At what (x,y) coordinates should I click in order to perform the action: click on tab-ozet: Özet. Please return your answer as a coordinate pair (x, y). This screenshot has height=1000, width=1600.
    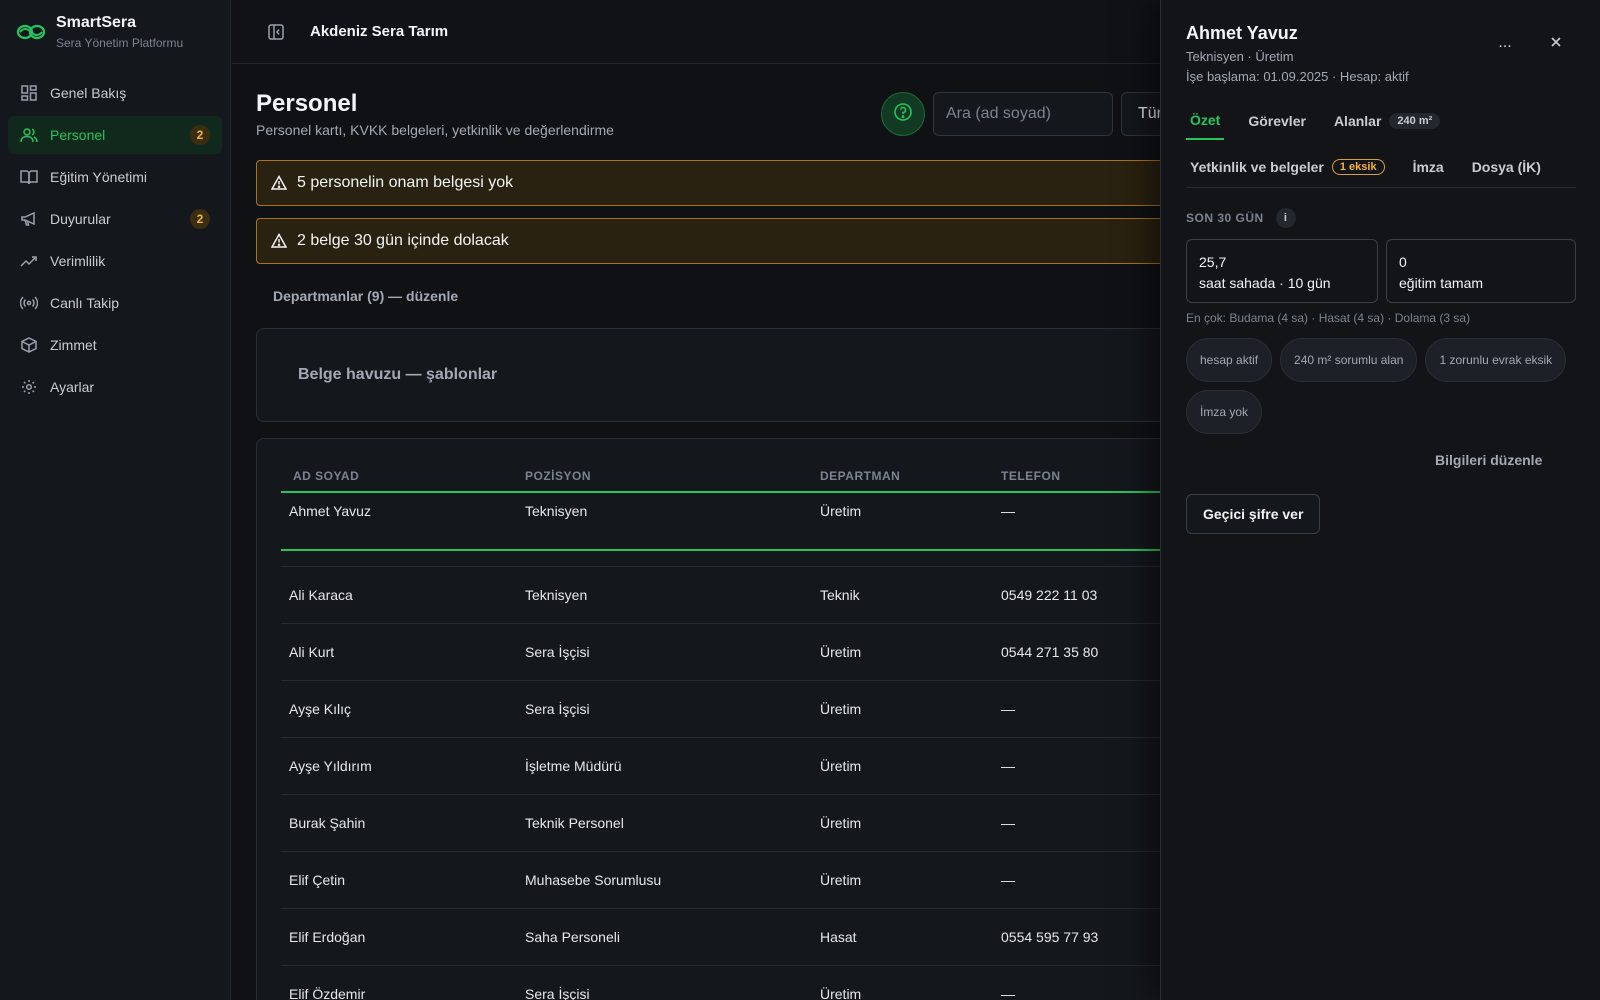
    Looking at the image, I should click on (1205, 121).